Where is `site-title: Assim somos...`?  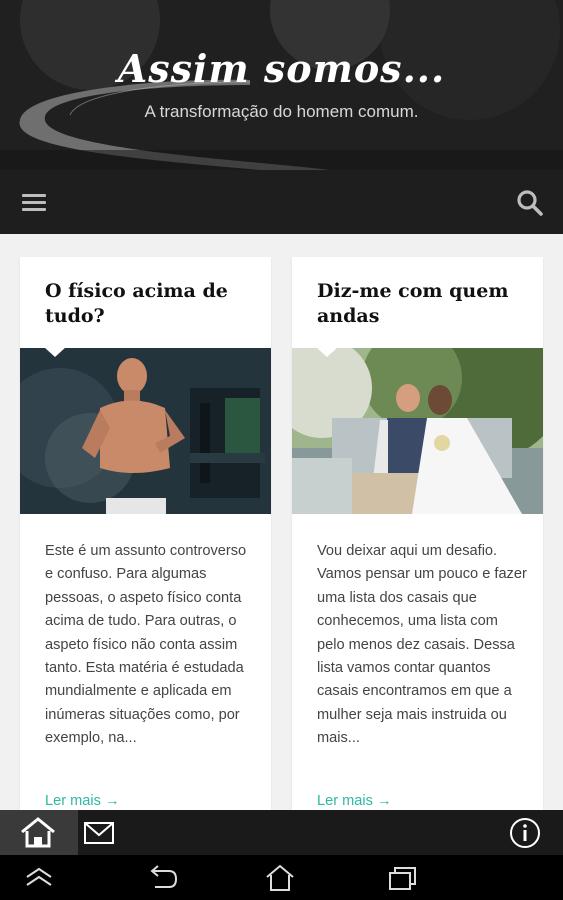
site-title: Assim somos... is located at coordinates (281, 68).